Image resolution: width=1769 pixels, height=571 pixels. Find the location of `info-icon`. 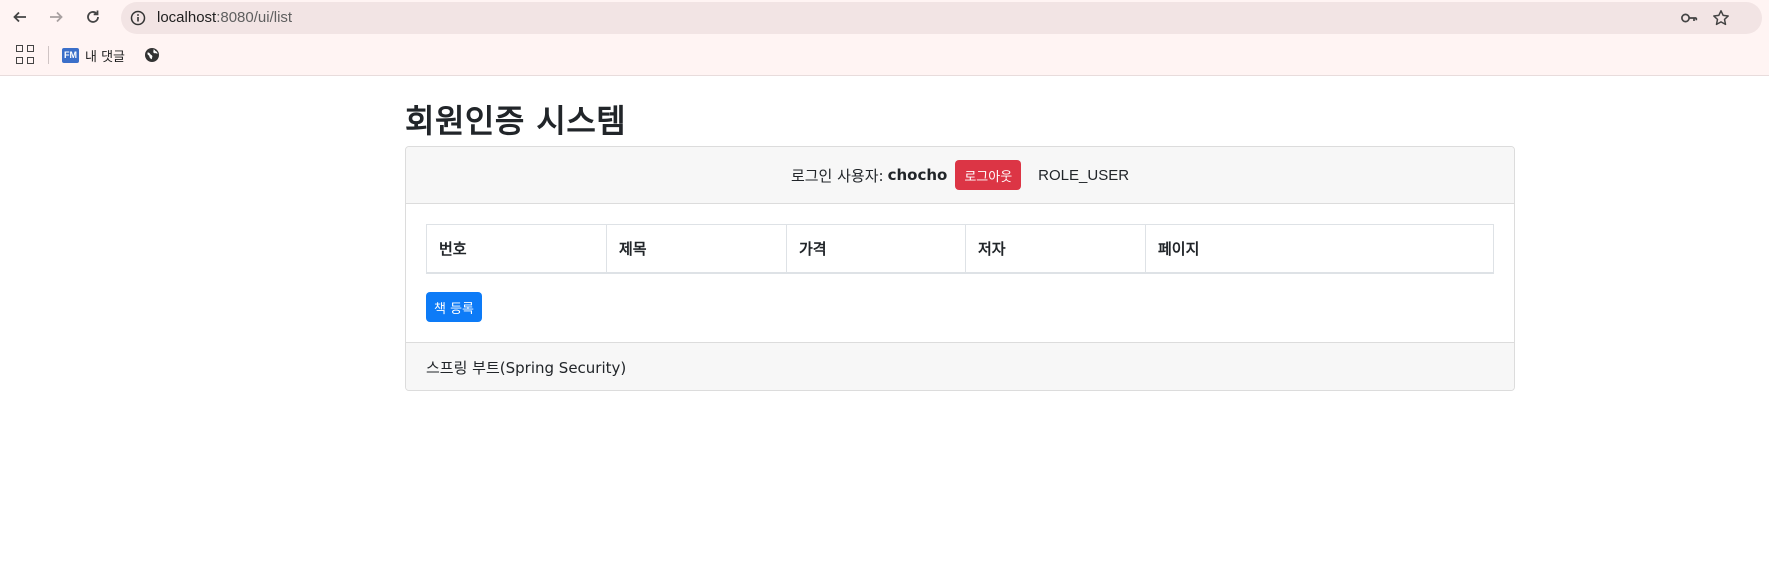

info-icon is located at coordinates (138, 18).